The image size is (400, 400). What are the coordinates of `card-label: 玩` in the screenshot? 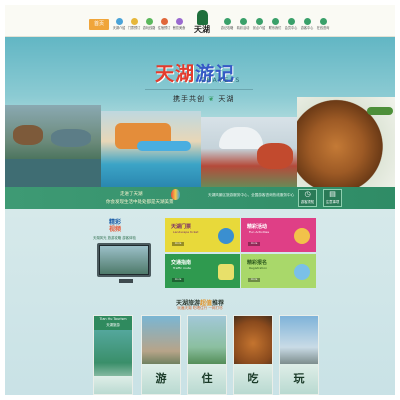 It's located at (299, 378).